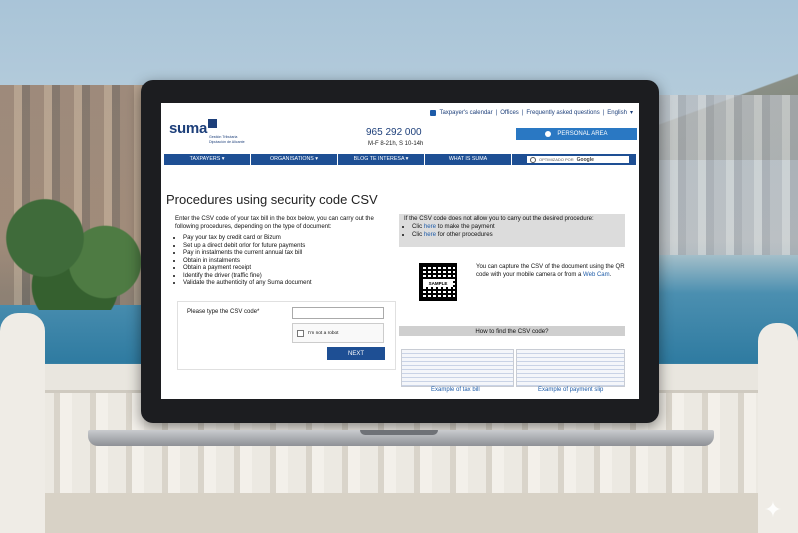 This screenshot has height=533, width=798. What do you see at coordinates (570, 390) in the screenshot?
I see `example-payment-slip-link: Example of payment slip` at bounding box center [570, 390].